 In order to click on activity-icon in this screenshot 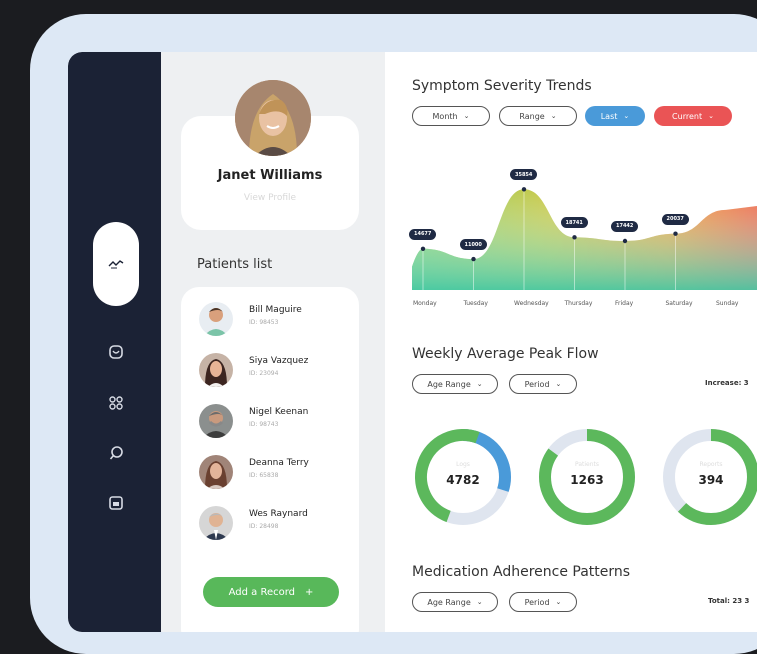, I will do `click(116, 264)`.